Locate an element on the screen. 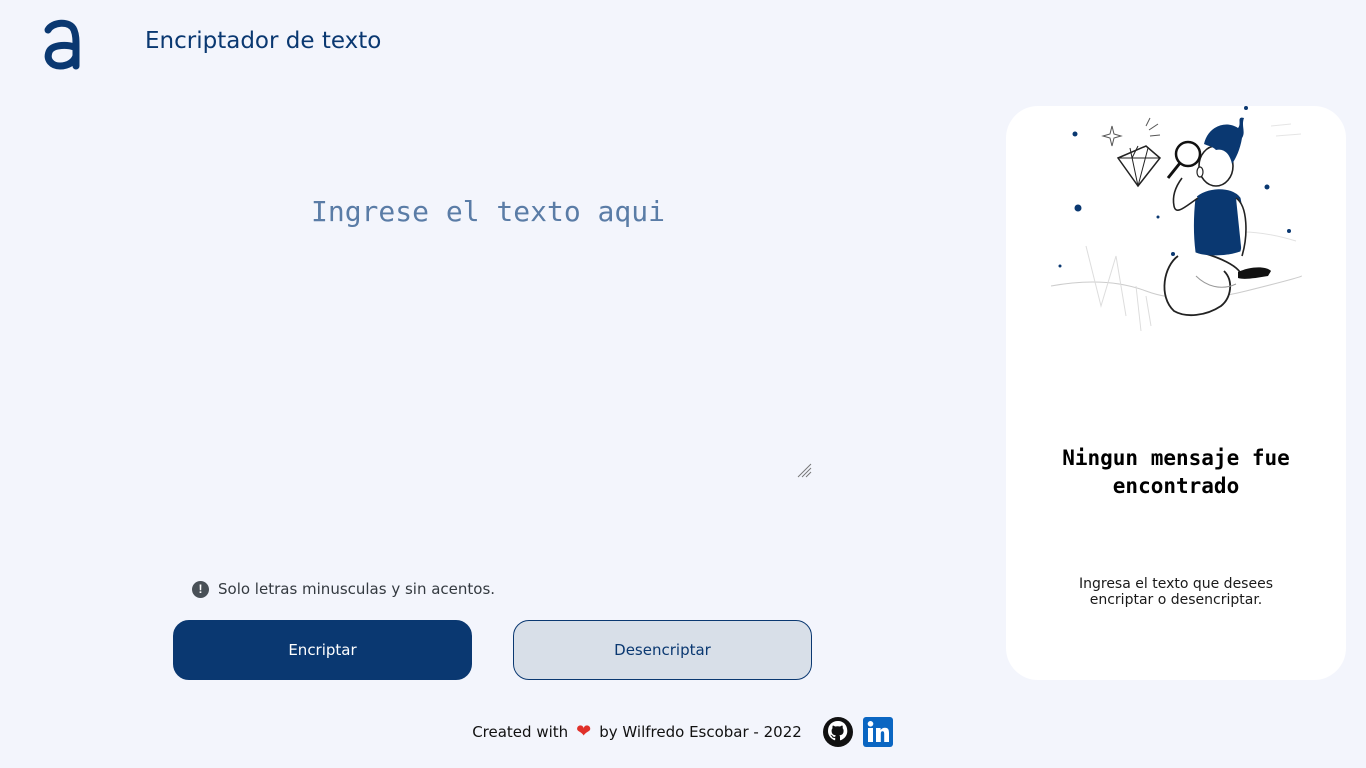  encrypt-button: Encriptar is located at coordinates (322, 650).